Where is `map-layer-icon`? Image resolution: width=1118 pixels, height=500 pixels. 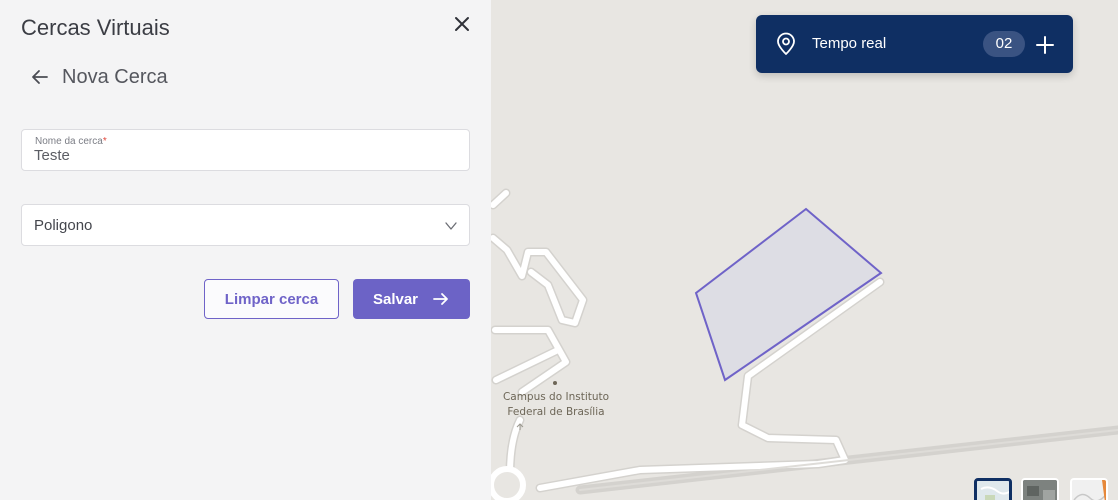 map-layer-icon is located at coordinates (993, 490).